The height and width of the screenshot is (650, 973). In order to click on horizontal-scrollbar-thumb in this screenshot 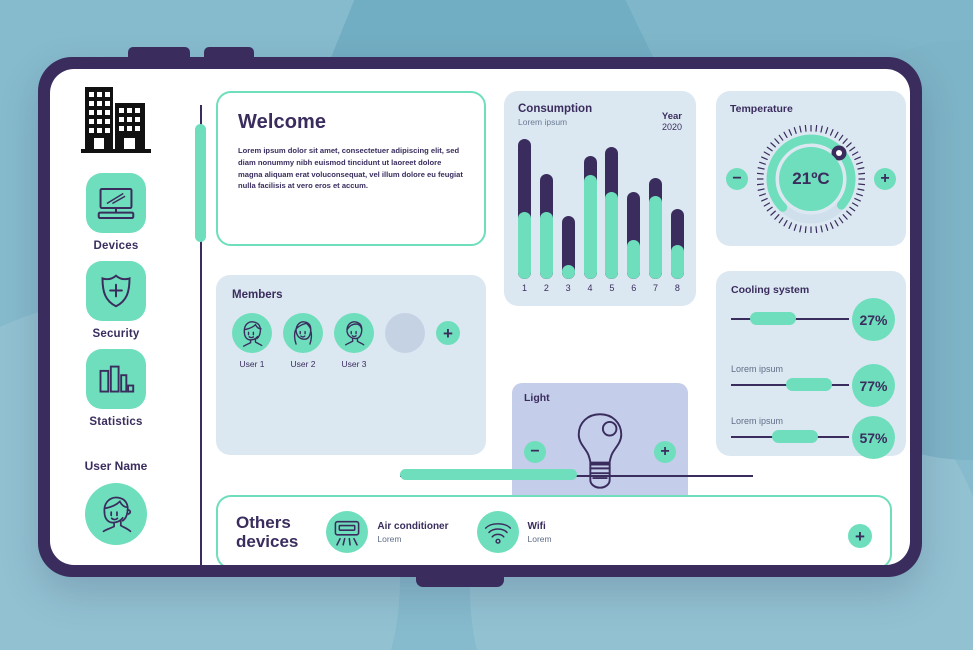, I will do `click(488, 474)`.